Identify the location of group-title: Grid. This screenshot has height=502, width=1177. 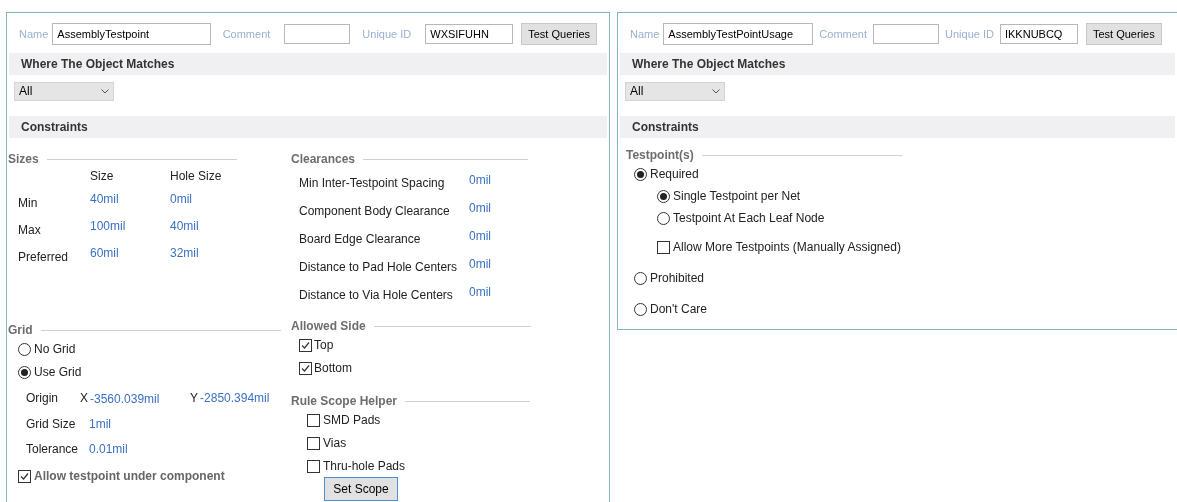
(20, 330).